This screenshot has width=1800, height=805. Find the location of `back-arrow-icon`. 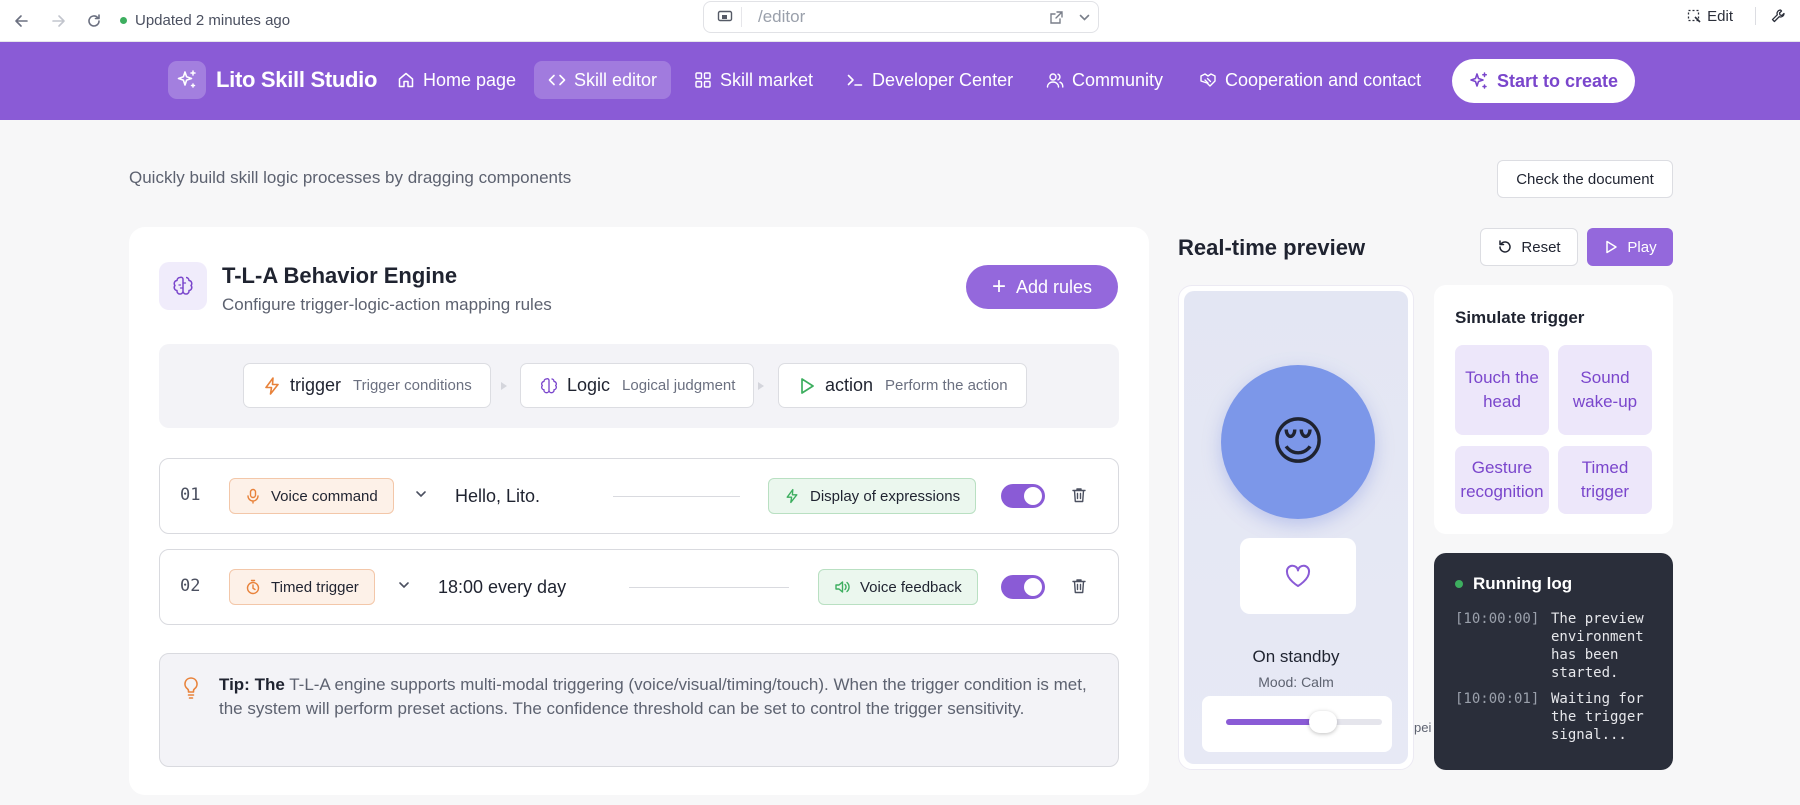

back-arrow-icon is located at coordinates (22, 21).